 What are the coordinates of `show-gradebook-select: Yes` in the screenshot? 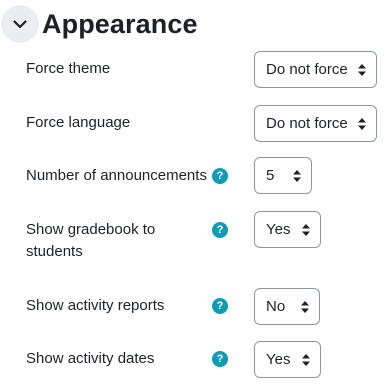 It's located at (287, 229).